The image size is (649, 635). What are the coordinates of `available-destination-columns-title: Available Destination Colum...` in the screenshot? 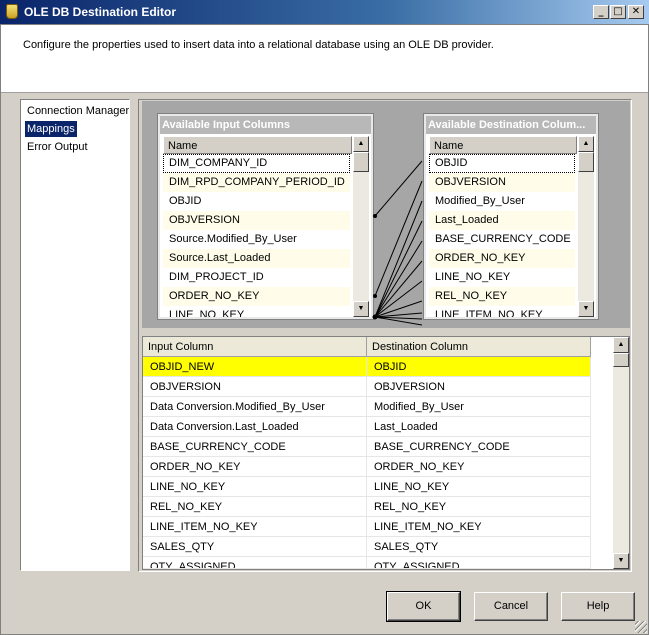 It's located at (511, 125).